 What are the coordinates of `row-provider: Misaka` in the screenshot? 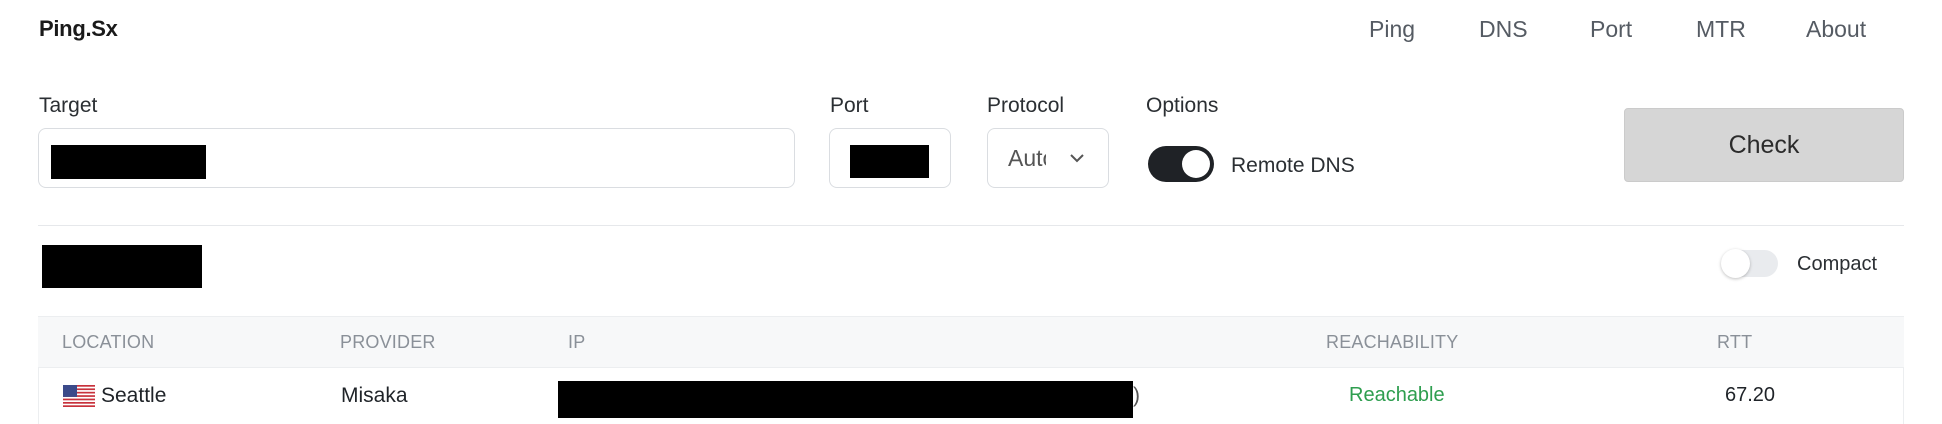 It's located at (374, 395).